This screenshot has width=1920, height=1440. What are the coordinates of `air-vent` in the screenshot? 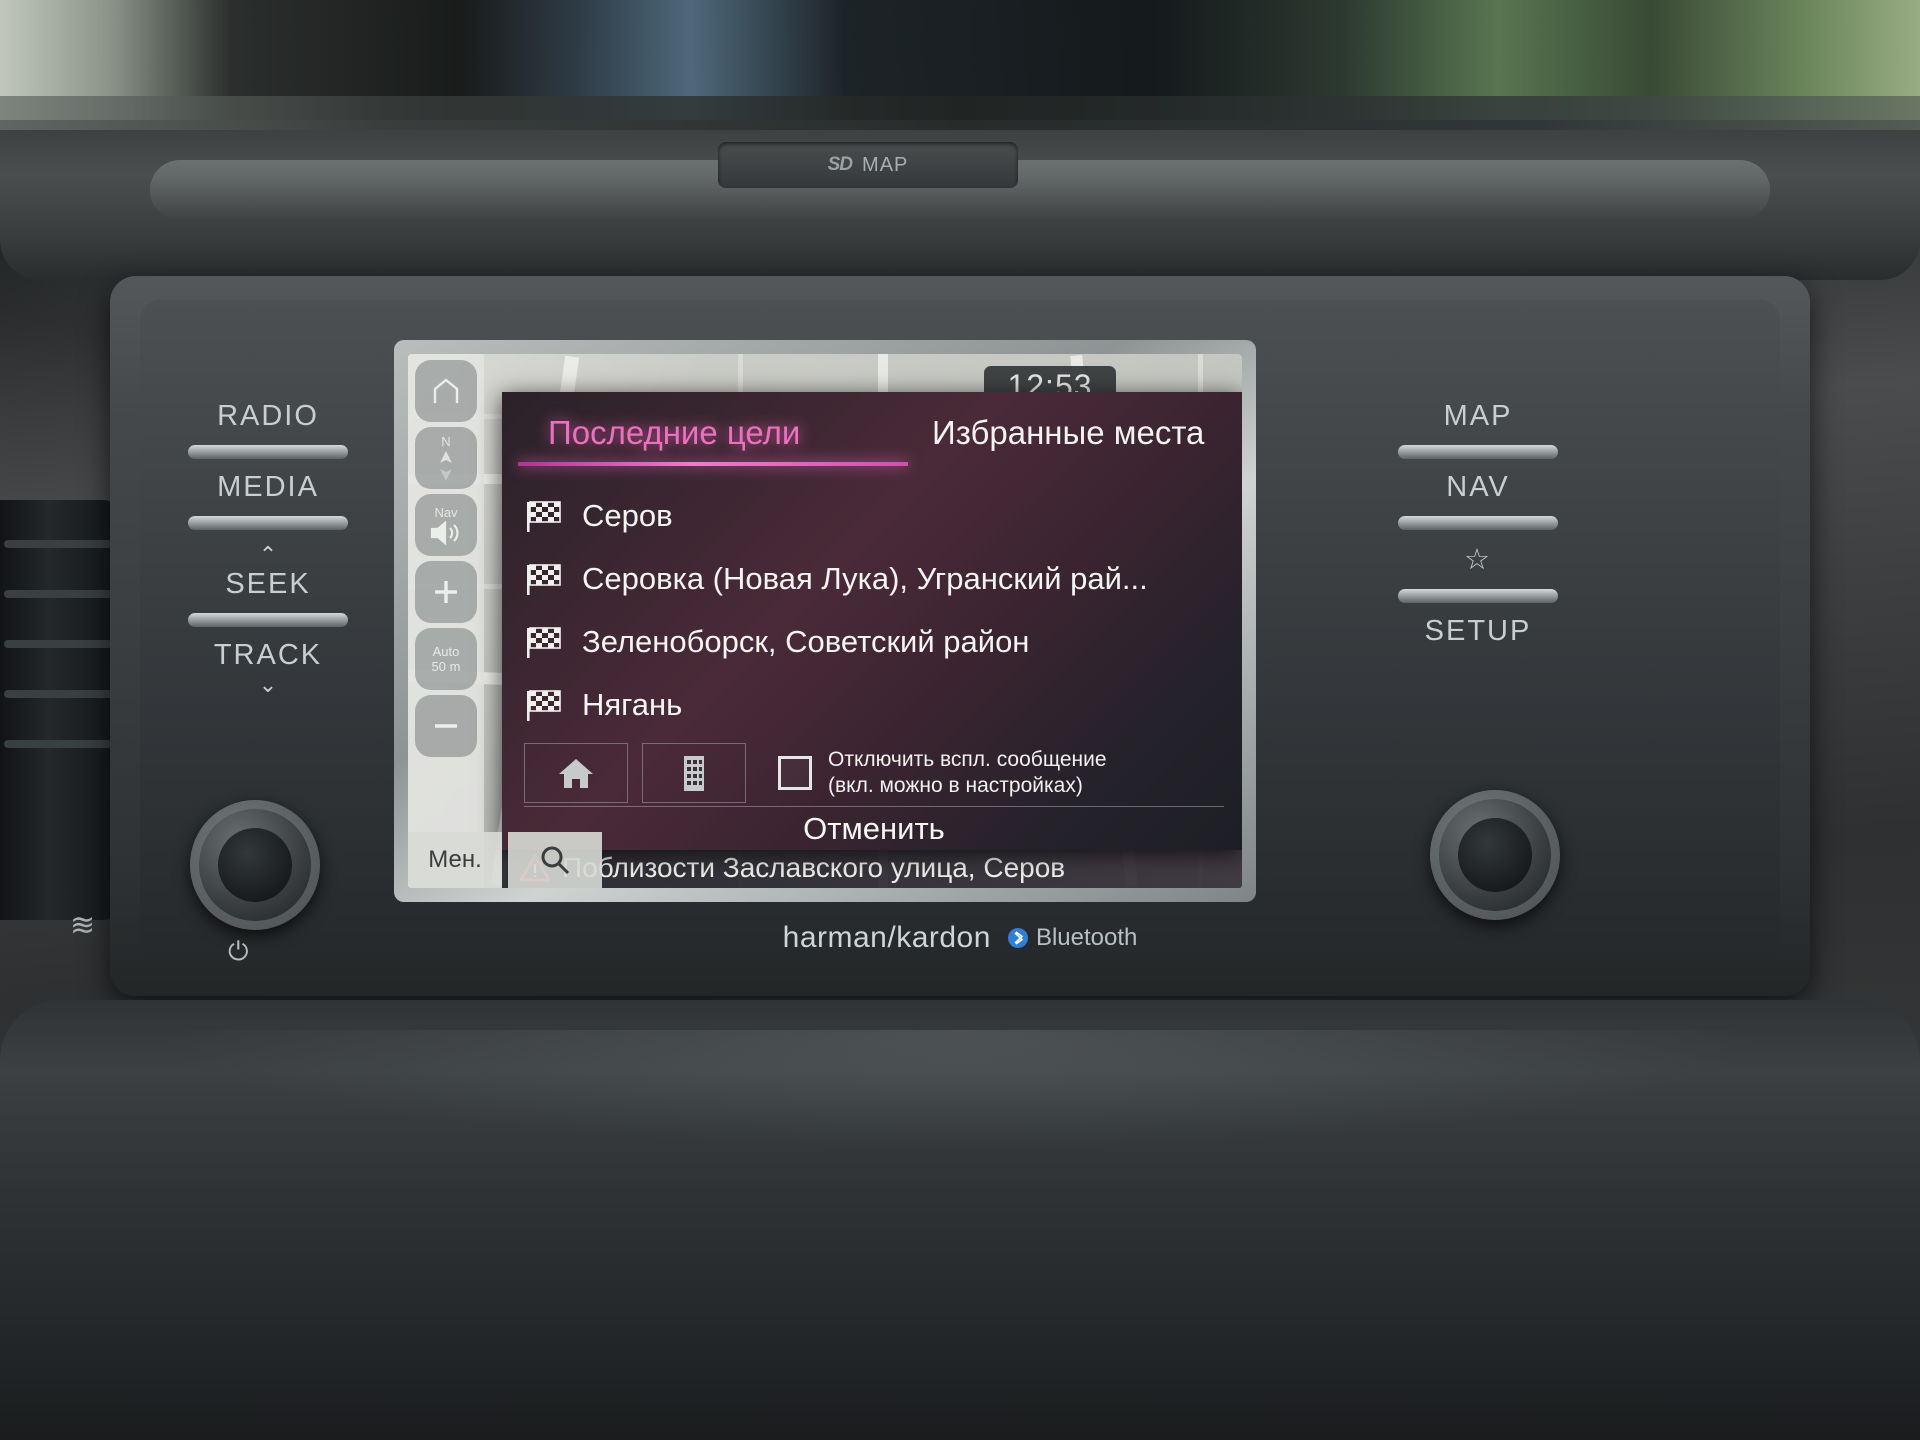 It's located at (60, 710).